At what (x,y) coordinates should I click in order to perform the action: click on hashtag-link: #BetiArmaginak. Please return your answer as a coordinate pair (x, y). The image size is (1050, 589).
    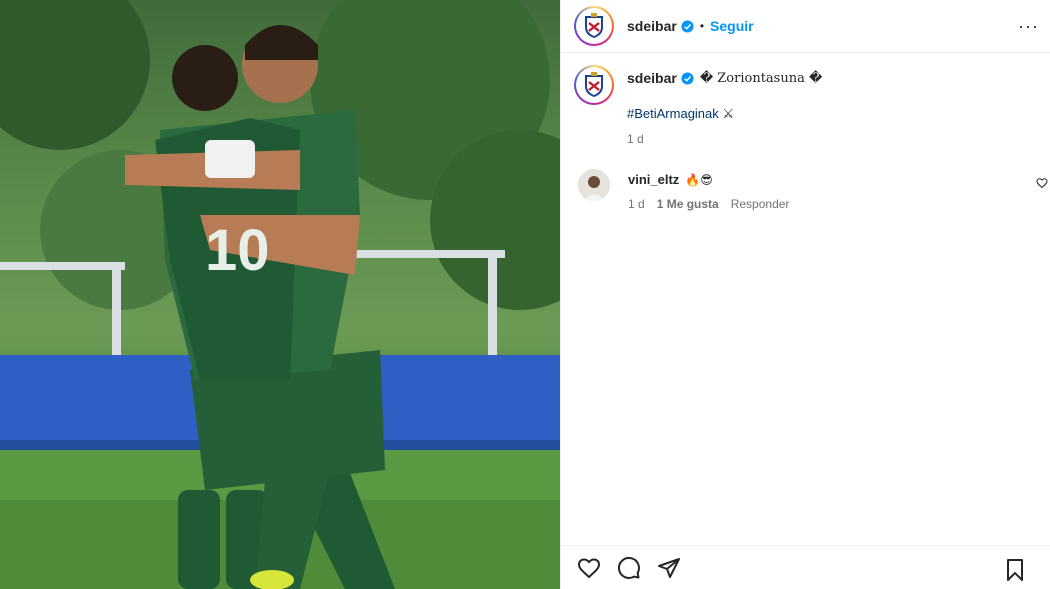
    Looking at the image, I should click on (673, 113).